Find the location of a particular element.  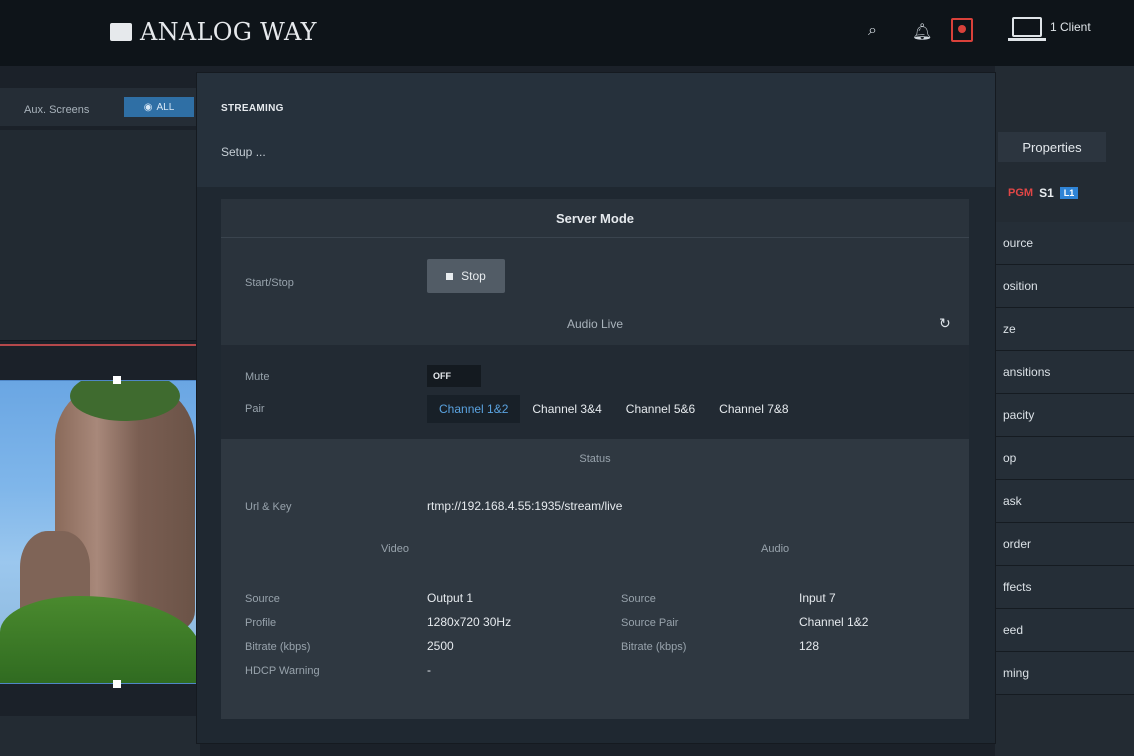

property-item-label: ask is located at coordinates (1012, 501).